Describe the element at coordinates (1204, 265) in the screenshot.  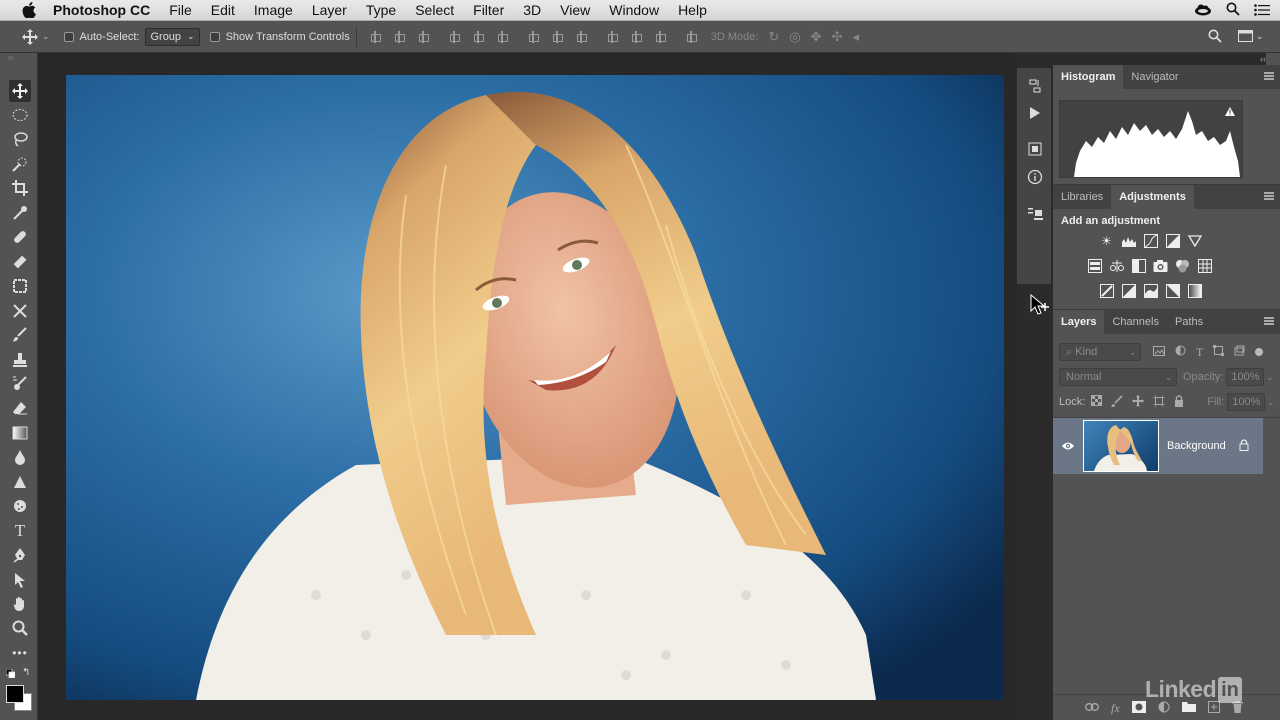
I see `color-lookup-icon` at that location.